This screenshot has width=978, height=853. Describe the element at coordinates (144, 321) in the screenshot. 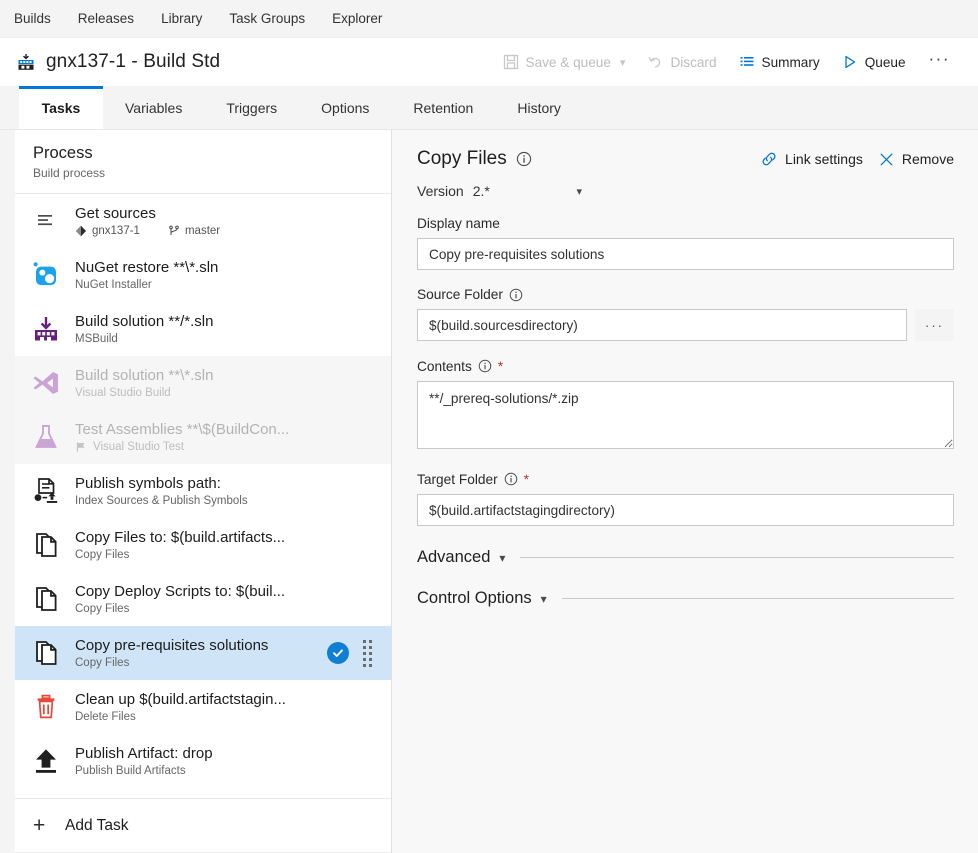

I see `task-name: Build solution **/*.sln` at that location.